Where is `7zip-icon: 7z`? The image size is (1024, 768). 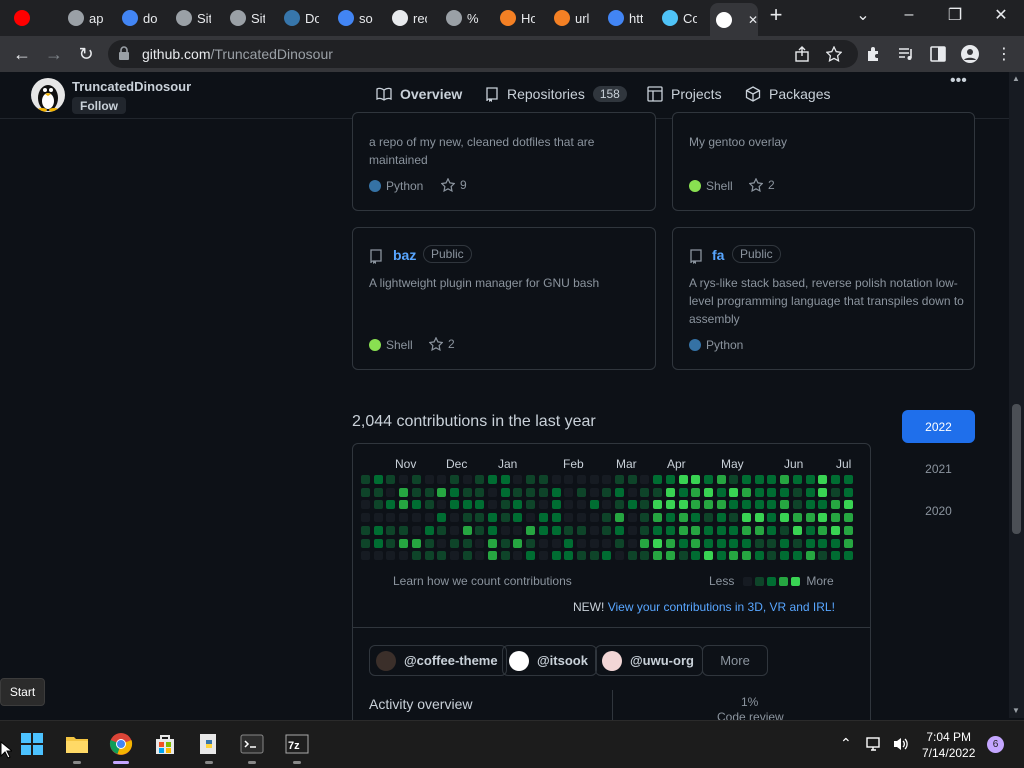
7zip-icon: 7z is located at coordinates (297, 744).